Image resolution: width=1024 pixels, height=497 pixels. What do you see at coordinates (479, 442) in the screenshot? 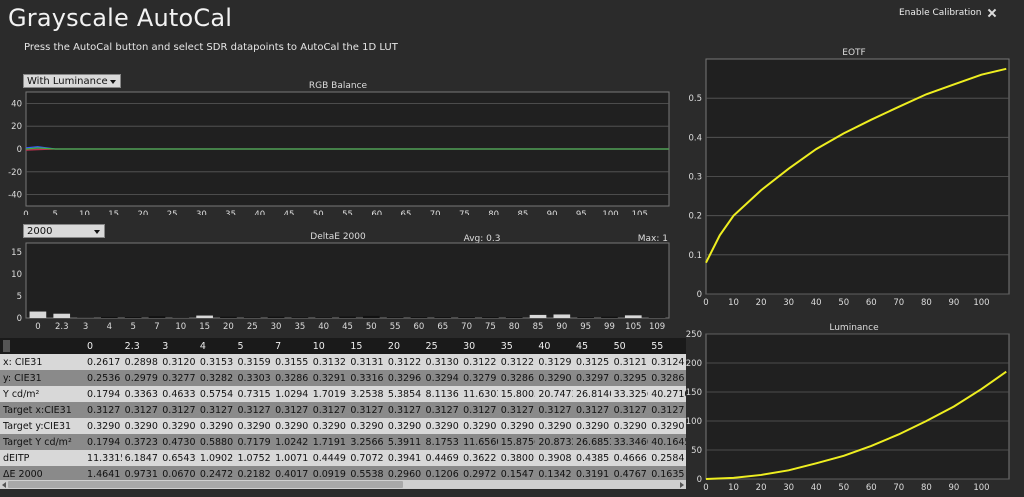
I see `table-cell: 11.6560` at bounding box center [479, 442].